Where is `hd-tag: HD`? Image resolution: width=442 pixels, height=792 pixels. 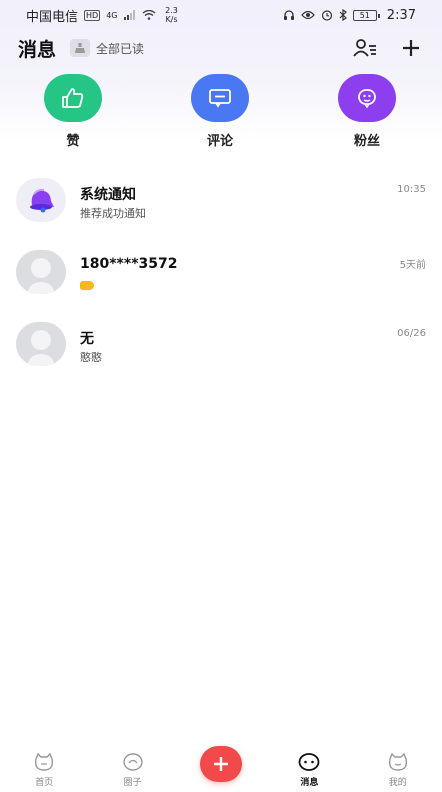
hd-tag: HD is located at coordinates (92, 15).